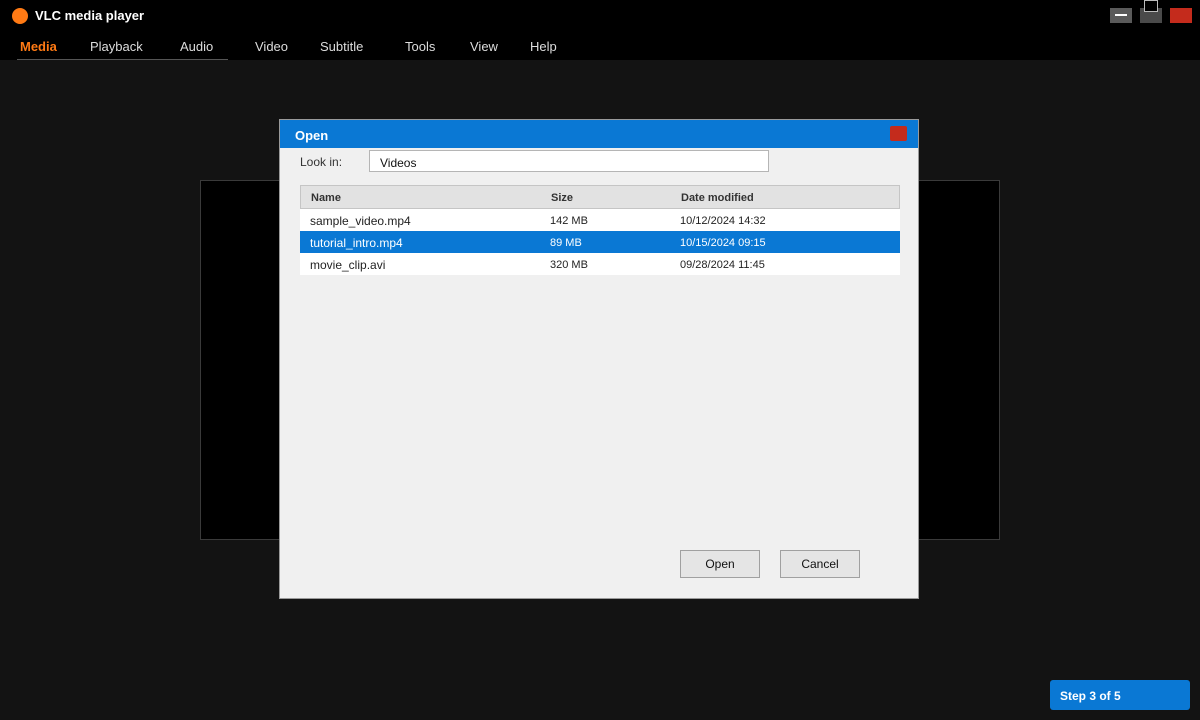  Describe the element at coordinates (600, 197) in the screenshot. I see `file-list-header: Name Size Date modified` at that location.